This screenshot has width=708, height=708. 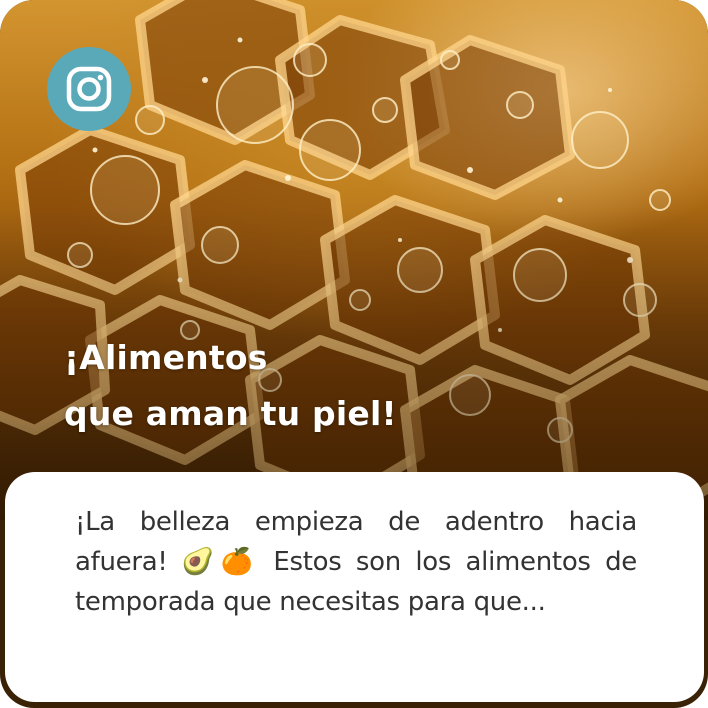 What do you see at coordinates (230, 413) in the screenshot?
I see `headline-line-2: que aman tu piel!` at bounding box center [230, 413].